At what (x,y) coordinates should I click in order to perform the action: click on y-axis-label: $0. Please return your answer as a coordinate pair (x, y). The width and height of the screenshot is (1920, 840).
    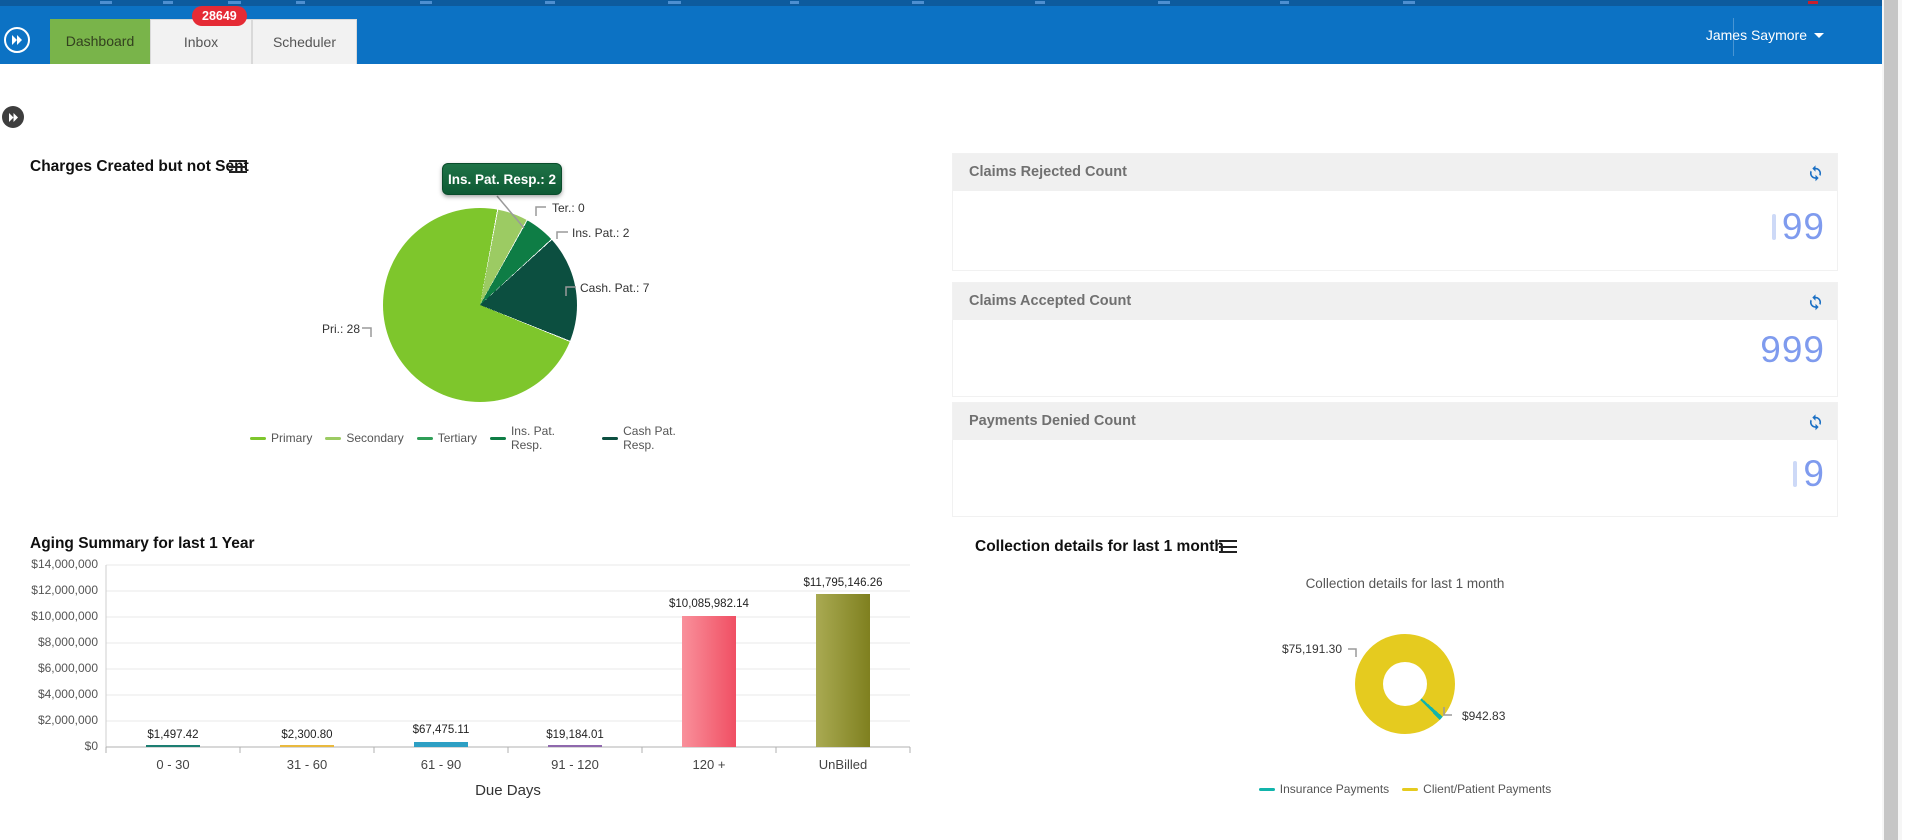
    Looking at the image, I should click on (91, 746).